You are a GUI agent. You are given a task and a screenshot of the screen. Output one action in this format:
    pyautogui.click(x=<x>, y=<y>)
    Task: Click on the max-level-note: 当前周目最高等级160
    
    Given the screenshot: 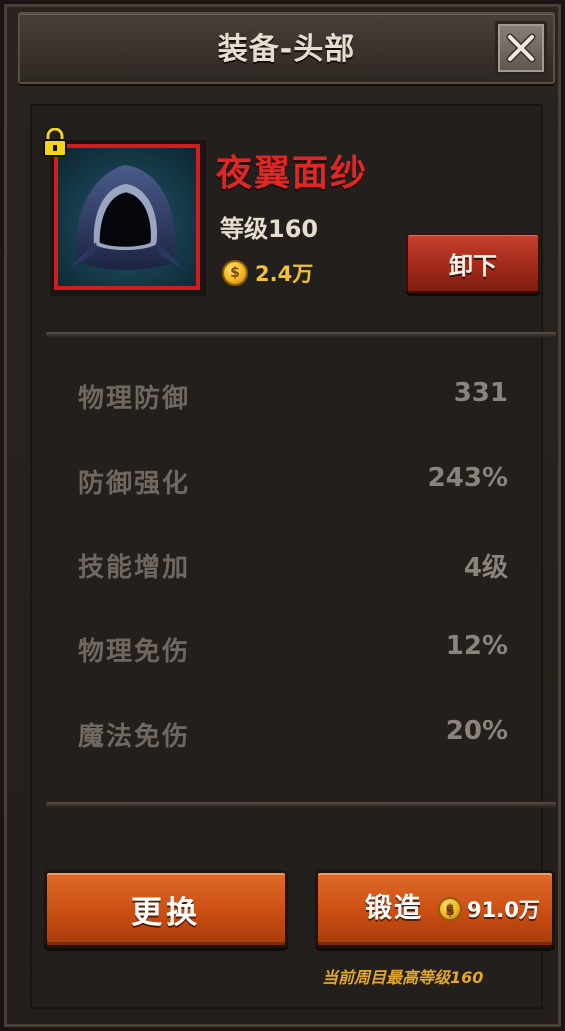 What is the action you would take?
    pyautogui.click(x=403, y=977)
    